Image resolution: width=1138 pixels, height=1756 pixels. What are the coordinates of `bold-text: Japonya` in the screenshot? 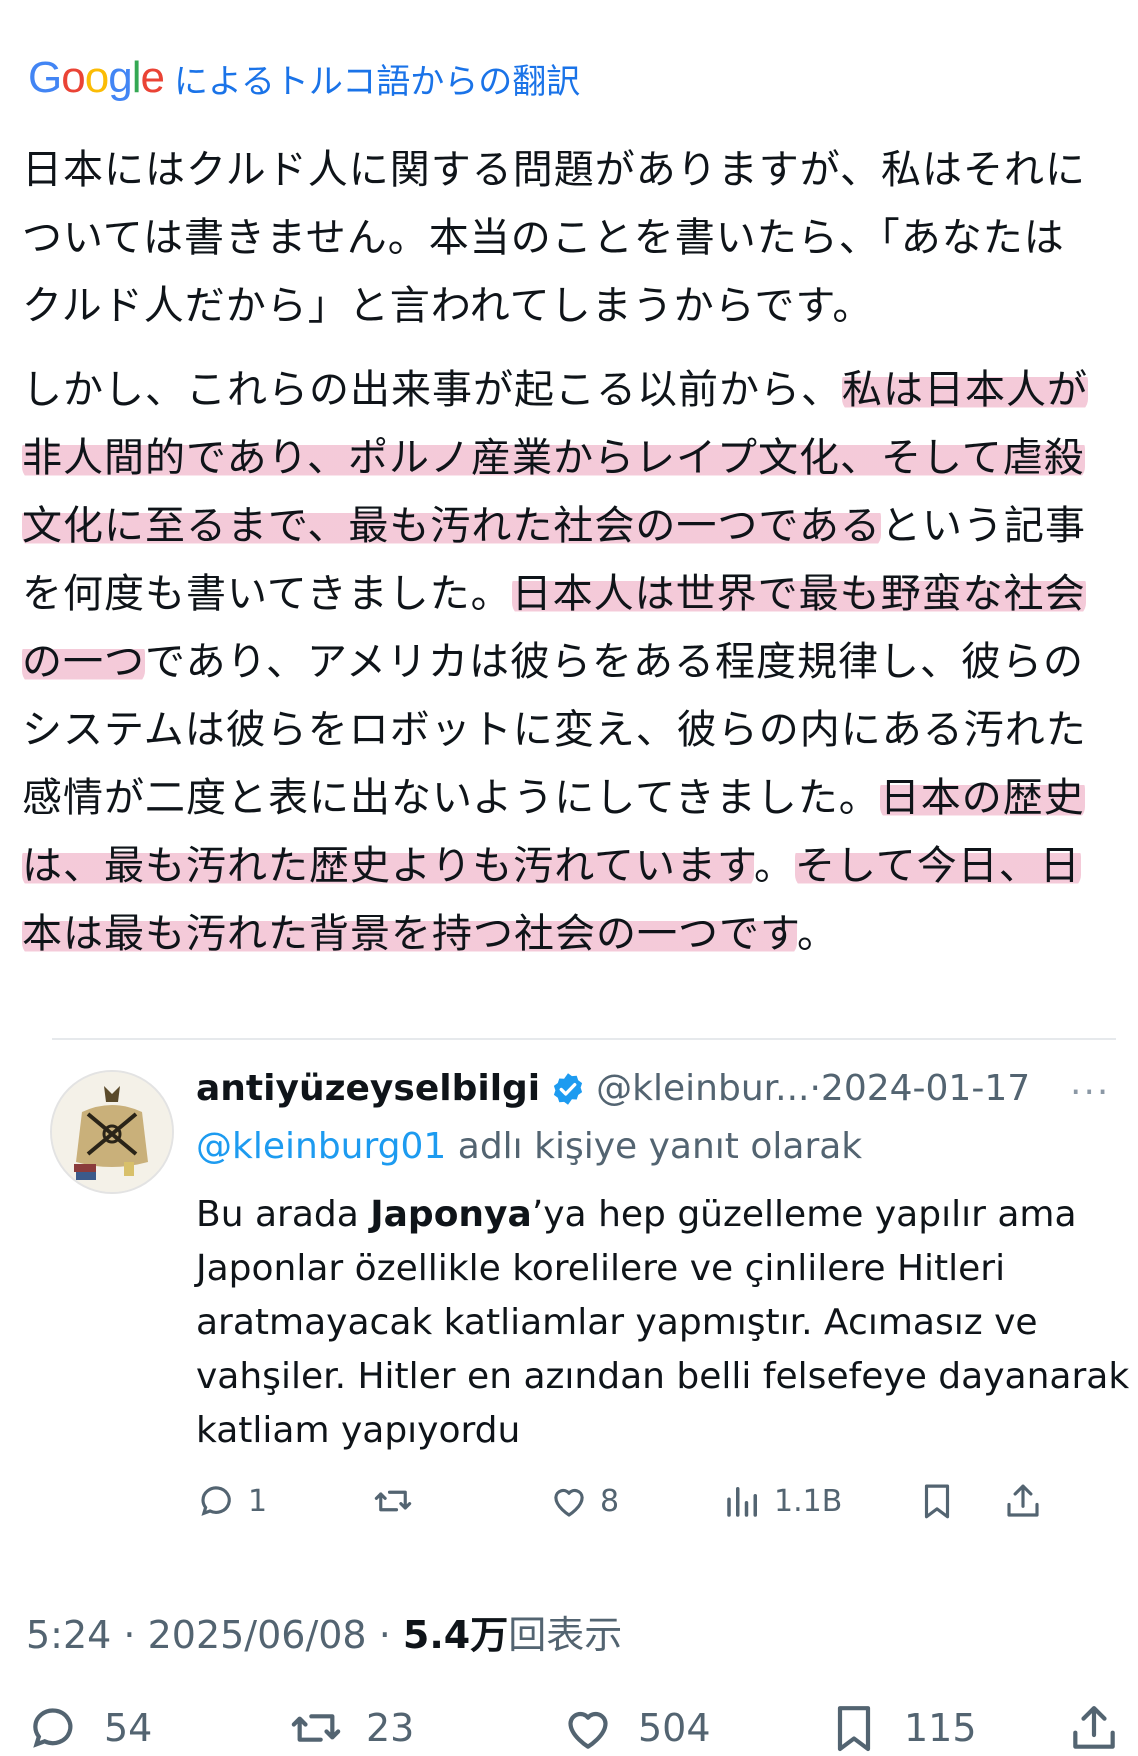 It's located at (451, 1214).